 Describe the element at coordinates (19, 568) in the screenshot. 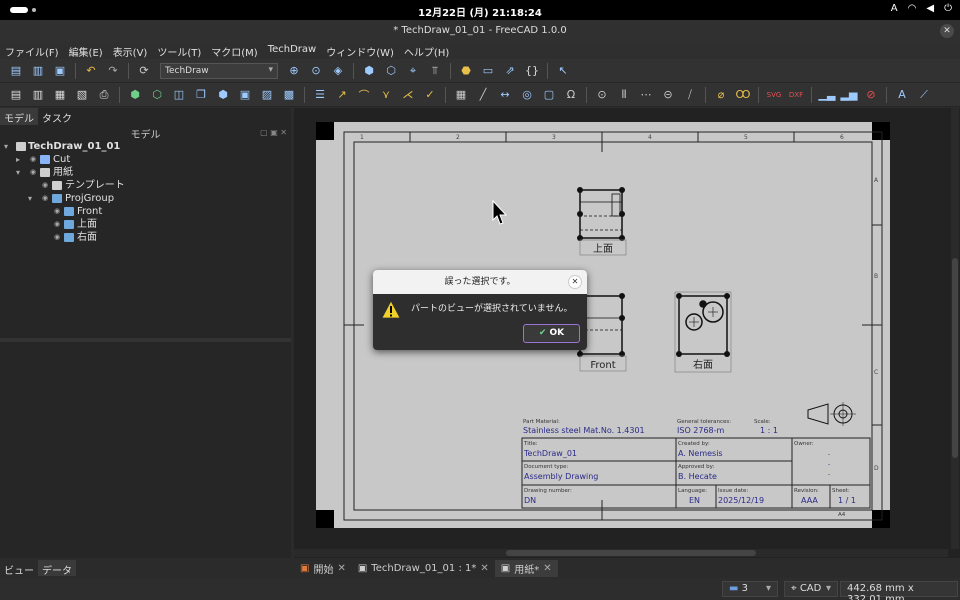

I see `tab-view-properties: ビュー` at that location.